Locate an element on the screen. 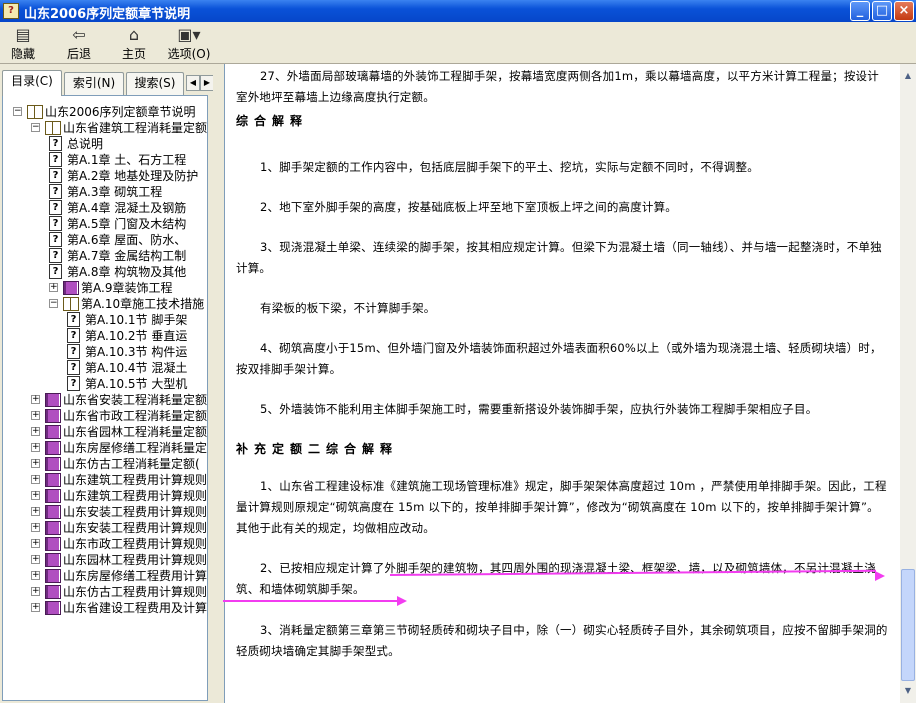  back-button-label: 后退 is located at coordinates (78, 54).